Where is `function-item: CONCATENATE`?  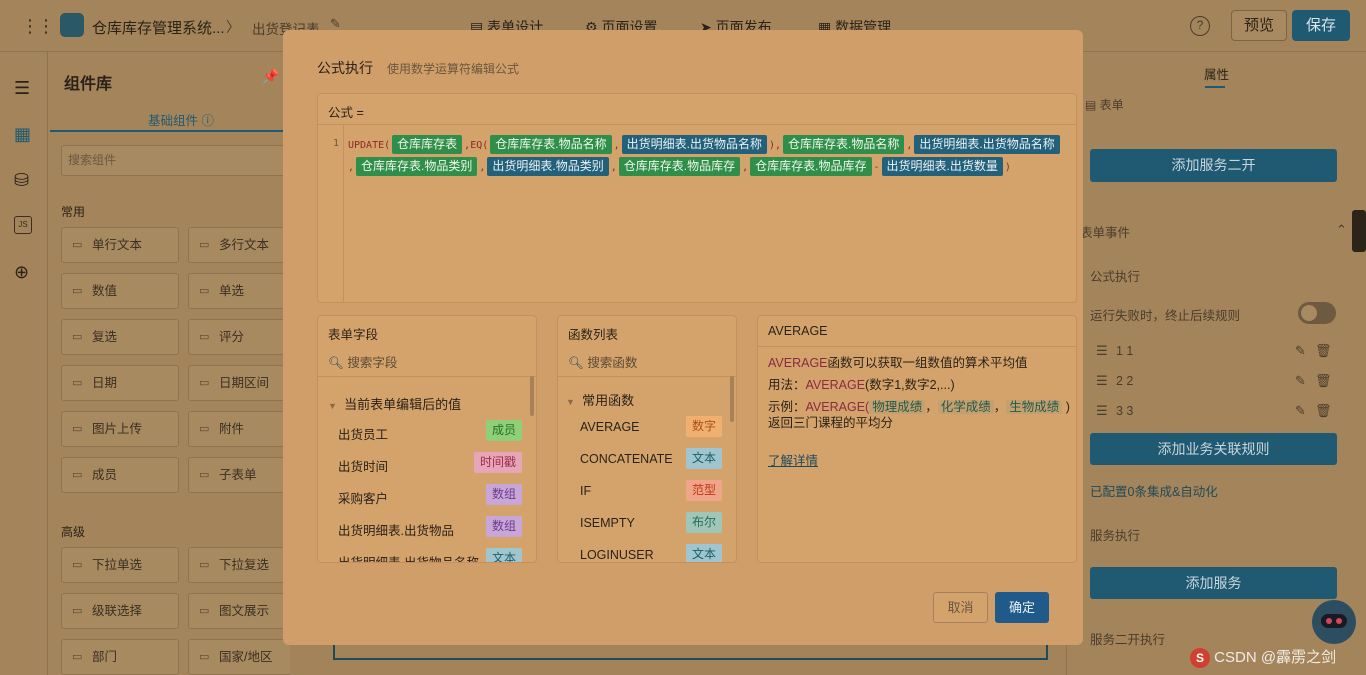 function-item: CONCATENATE is located at coordinates (626, 459).